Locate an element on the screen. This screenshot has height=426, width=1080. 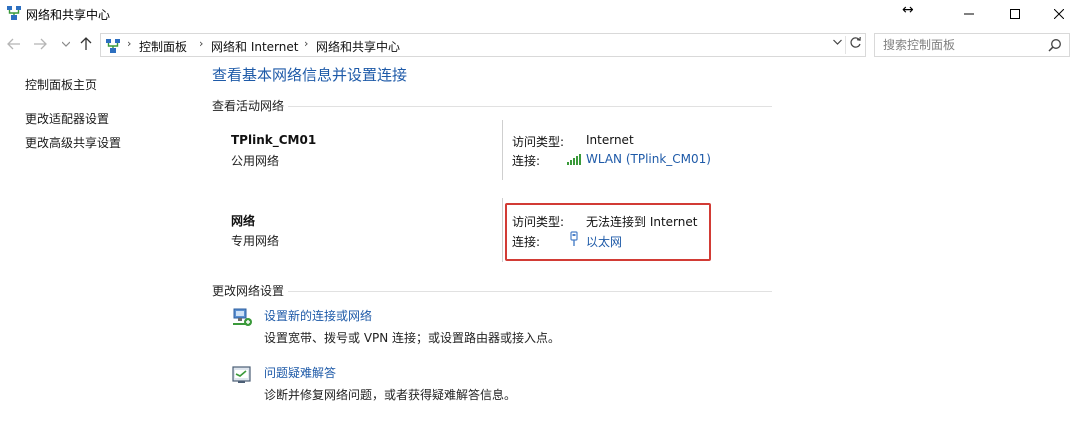
network-type: 公用网络 is located at coordinates (255, 161).